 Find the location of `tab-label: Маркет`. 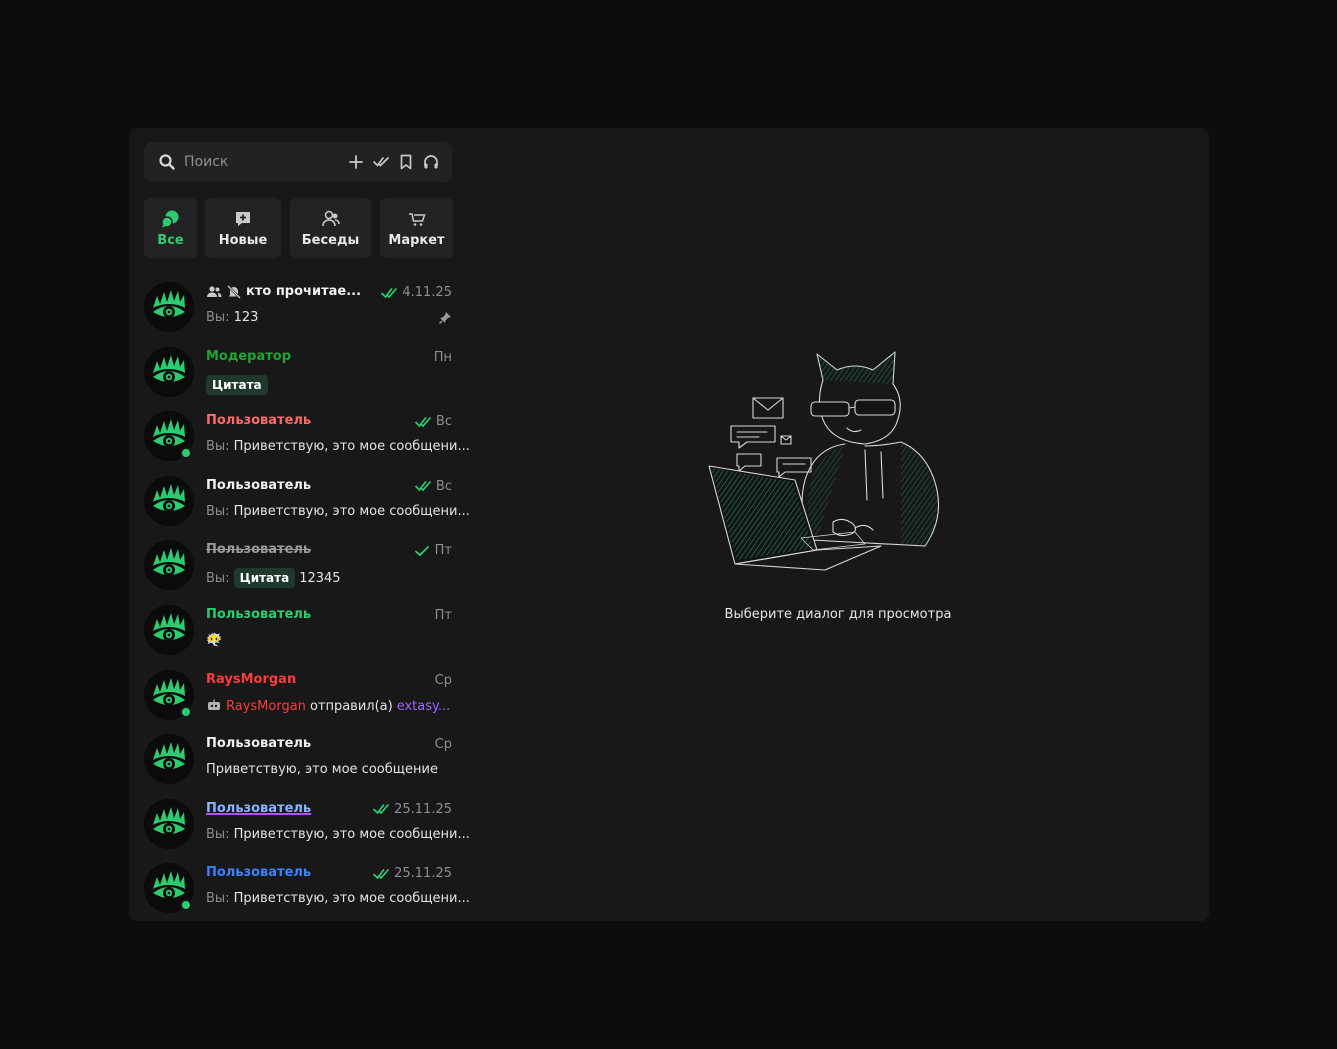

tab-label: Маркет is located at coordinates (416, 240).